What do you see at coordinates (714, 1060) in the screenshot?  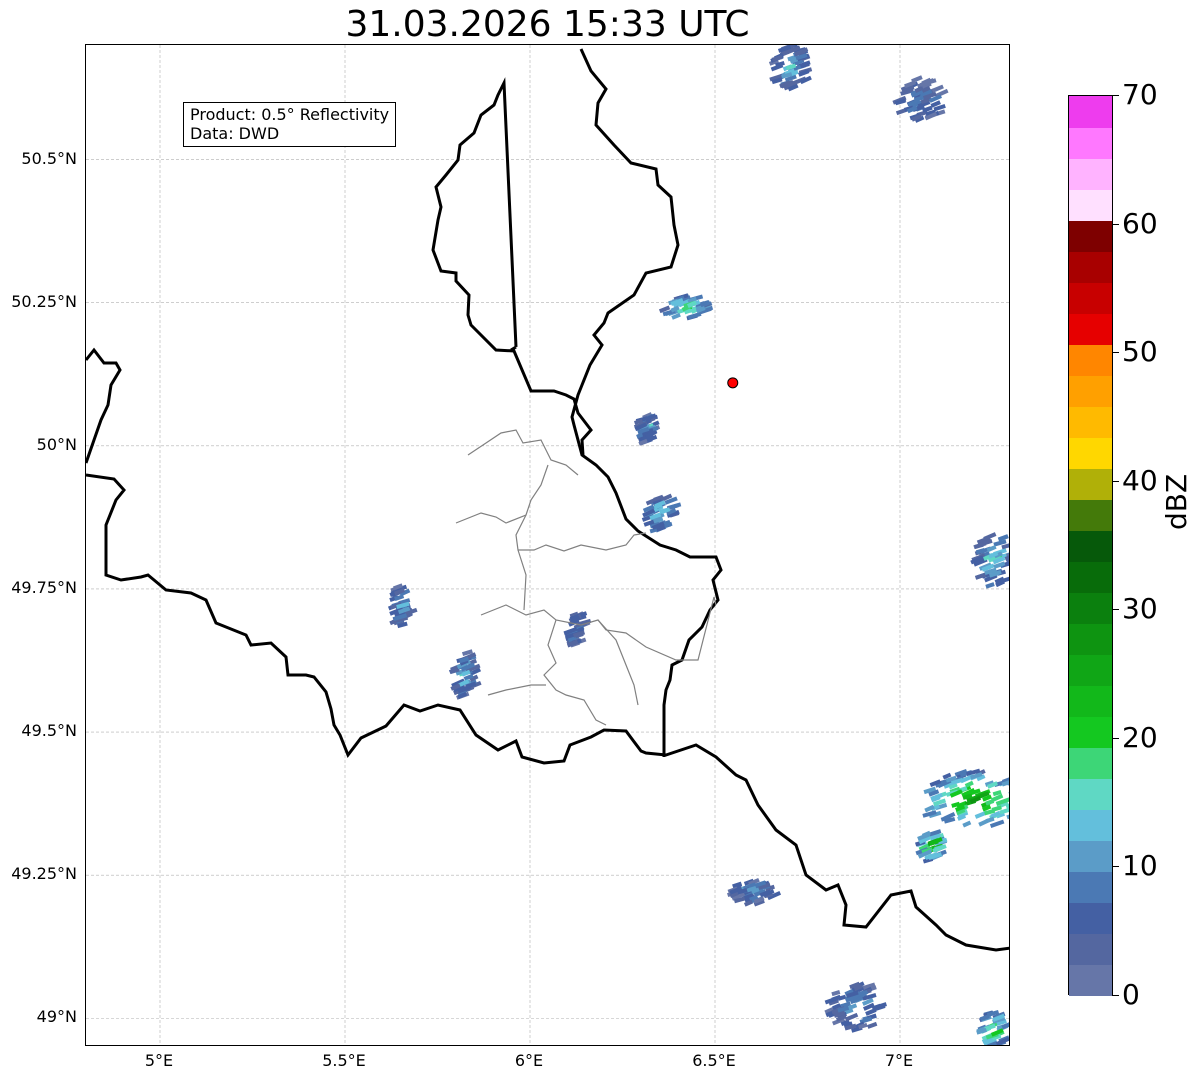 I see `lon-tick-label: 6.5°E` at bounding box center [714, 1060].